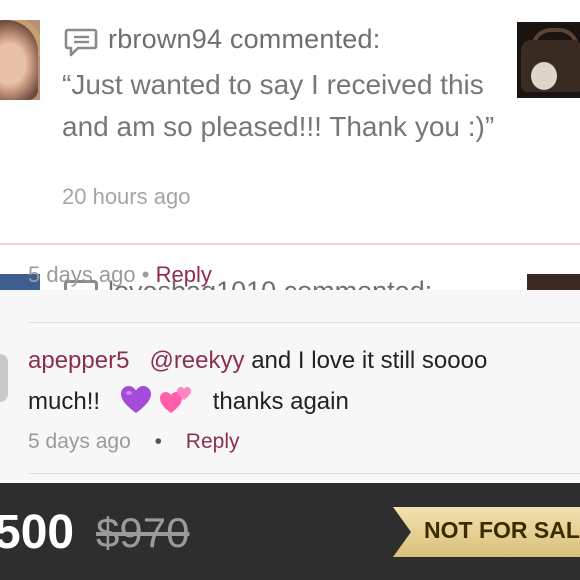  What do you see at coordinates (165, 39) in the screenshot?
I see `notification-username: rbrown94` at bounding box center [165, 39].